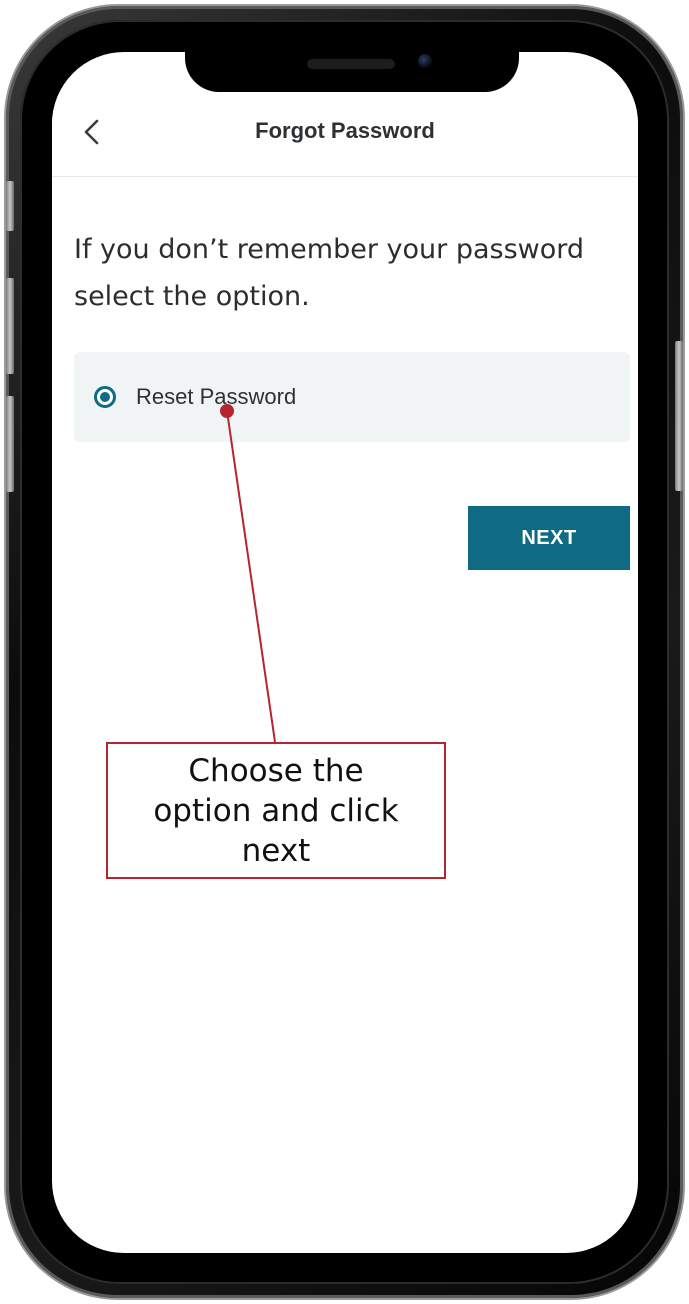  What do you see at coordinates (10, 444) in the screenshot?
I see `volume-down-button` at bounding box center [10, 444].